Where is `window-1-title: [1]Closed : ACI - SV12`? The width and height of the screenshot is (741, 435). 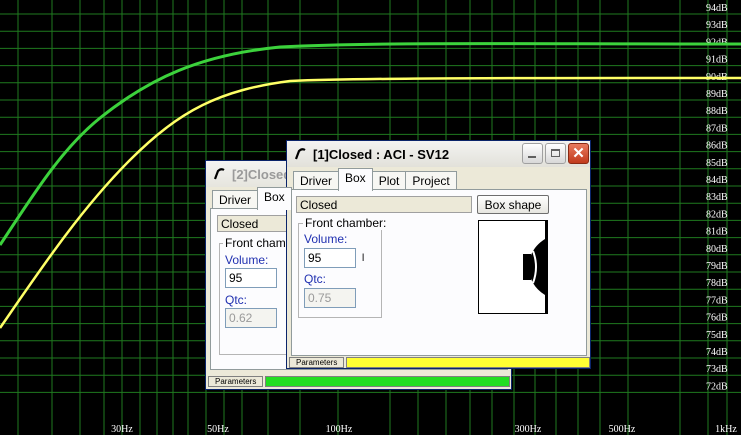 window-1-title: [1]Closed : ACI - SV12 is located at coordinates (381, 154).